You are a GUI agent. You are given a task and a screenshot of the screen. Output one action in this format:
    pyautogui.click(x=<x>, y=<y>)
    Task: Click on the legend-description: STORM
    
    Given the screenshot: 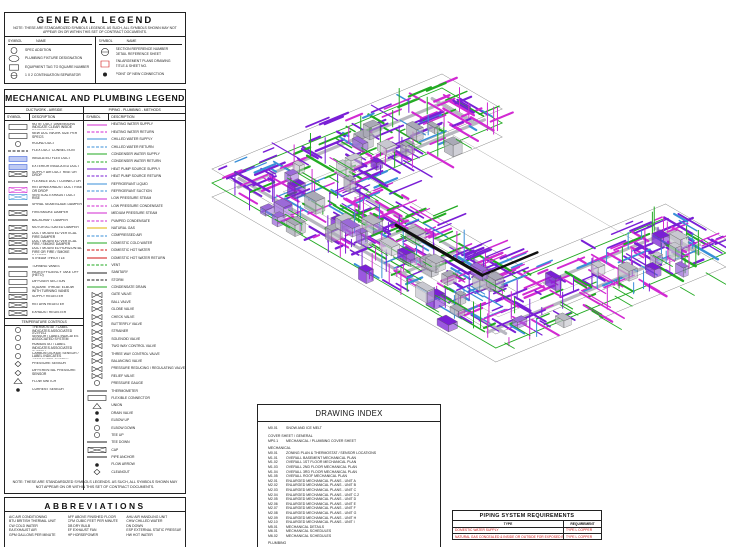 What is the action you would take?
    pyautogui.click(x=117, y=279)
    